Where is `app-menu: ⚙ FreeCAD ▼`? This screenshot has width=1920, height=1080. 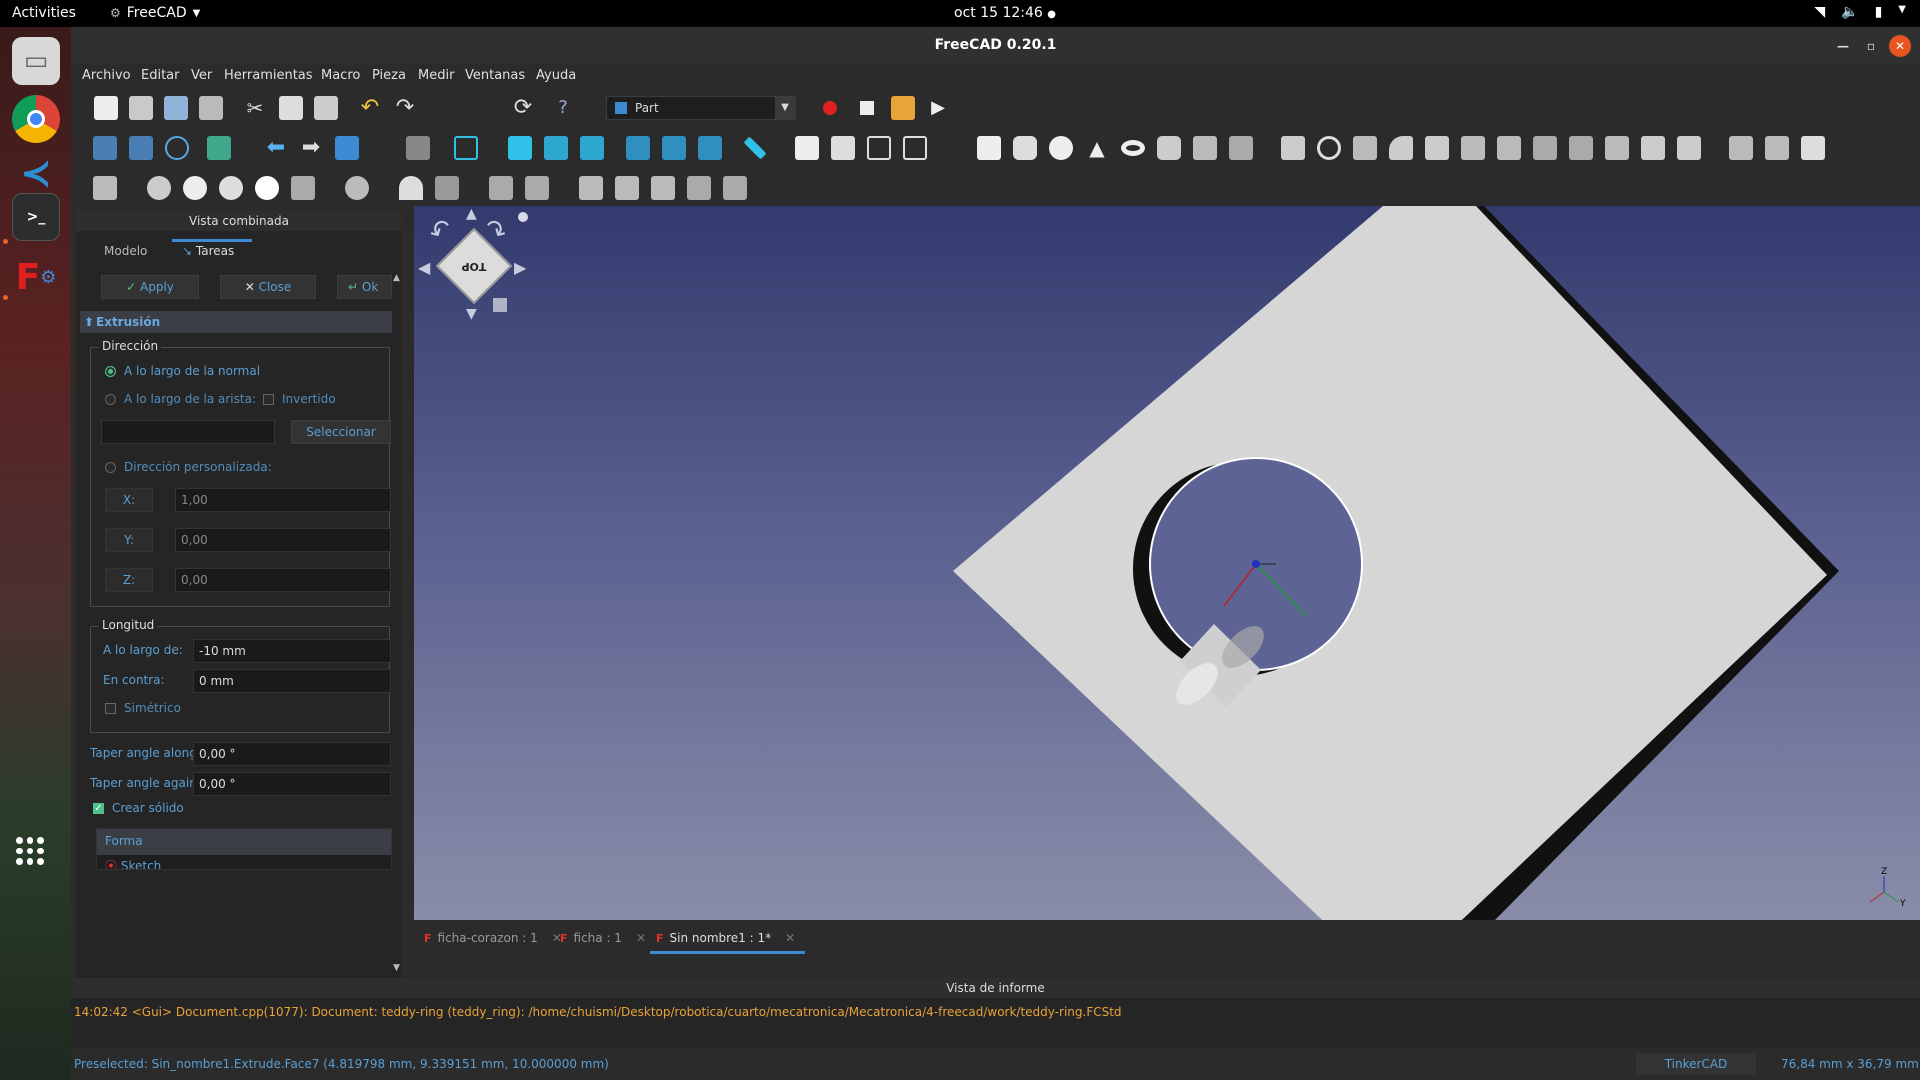
app-menu: ⚙ FreeCAD ▼ is located at coordinates (155, 13).